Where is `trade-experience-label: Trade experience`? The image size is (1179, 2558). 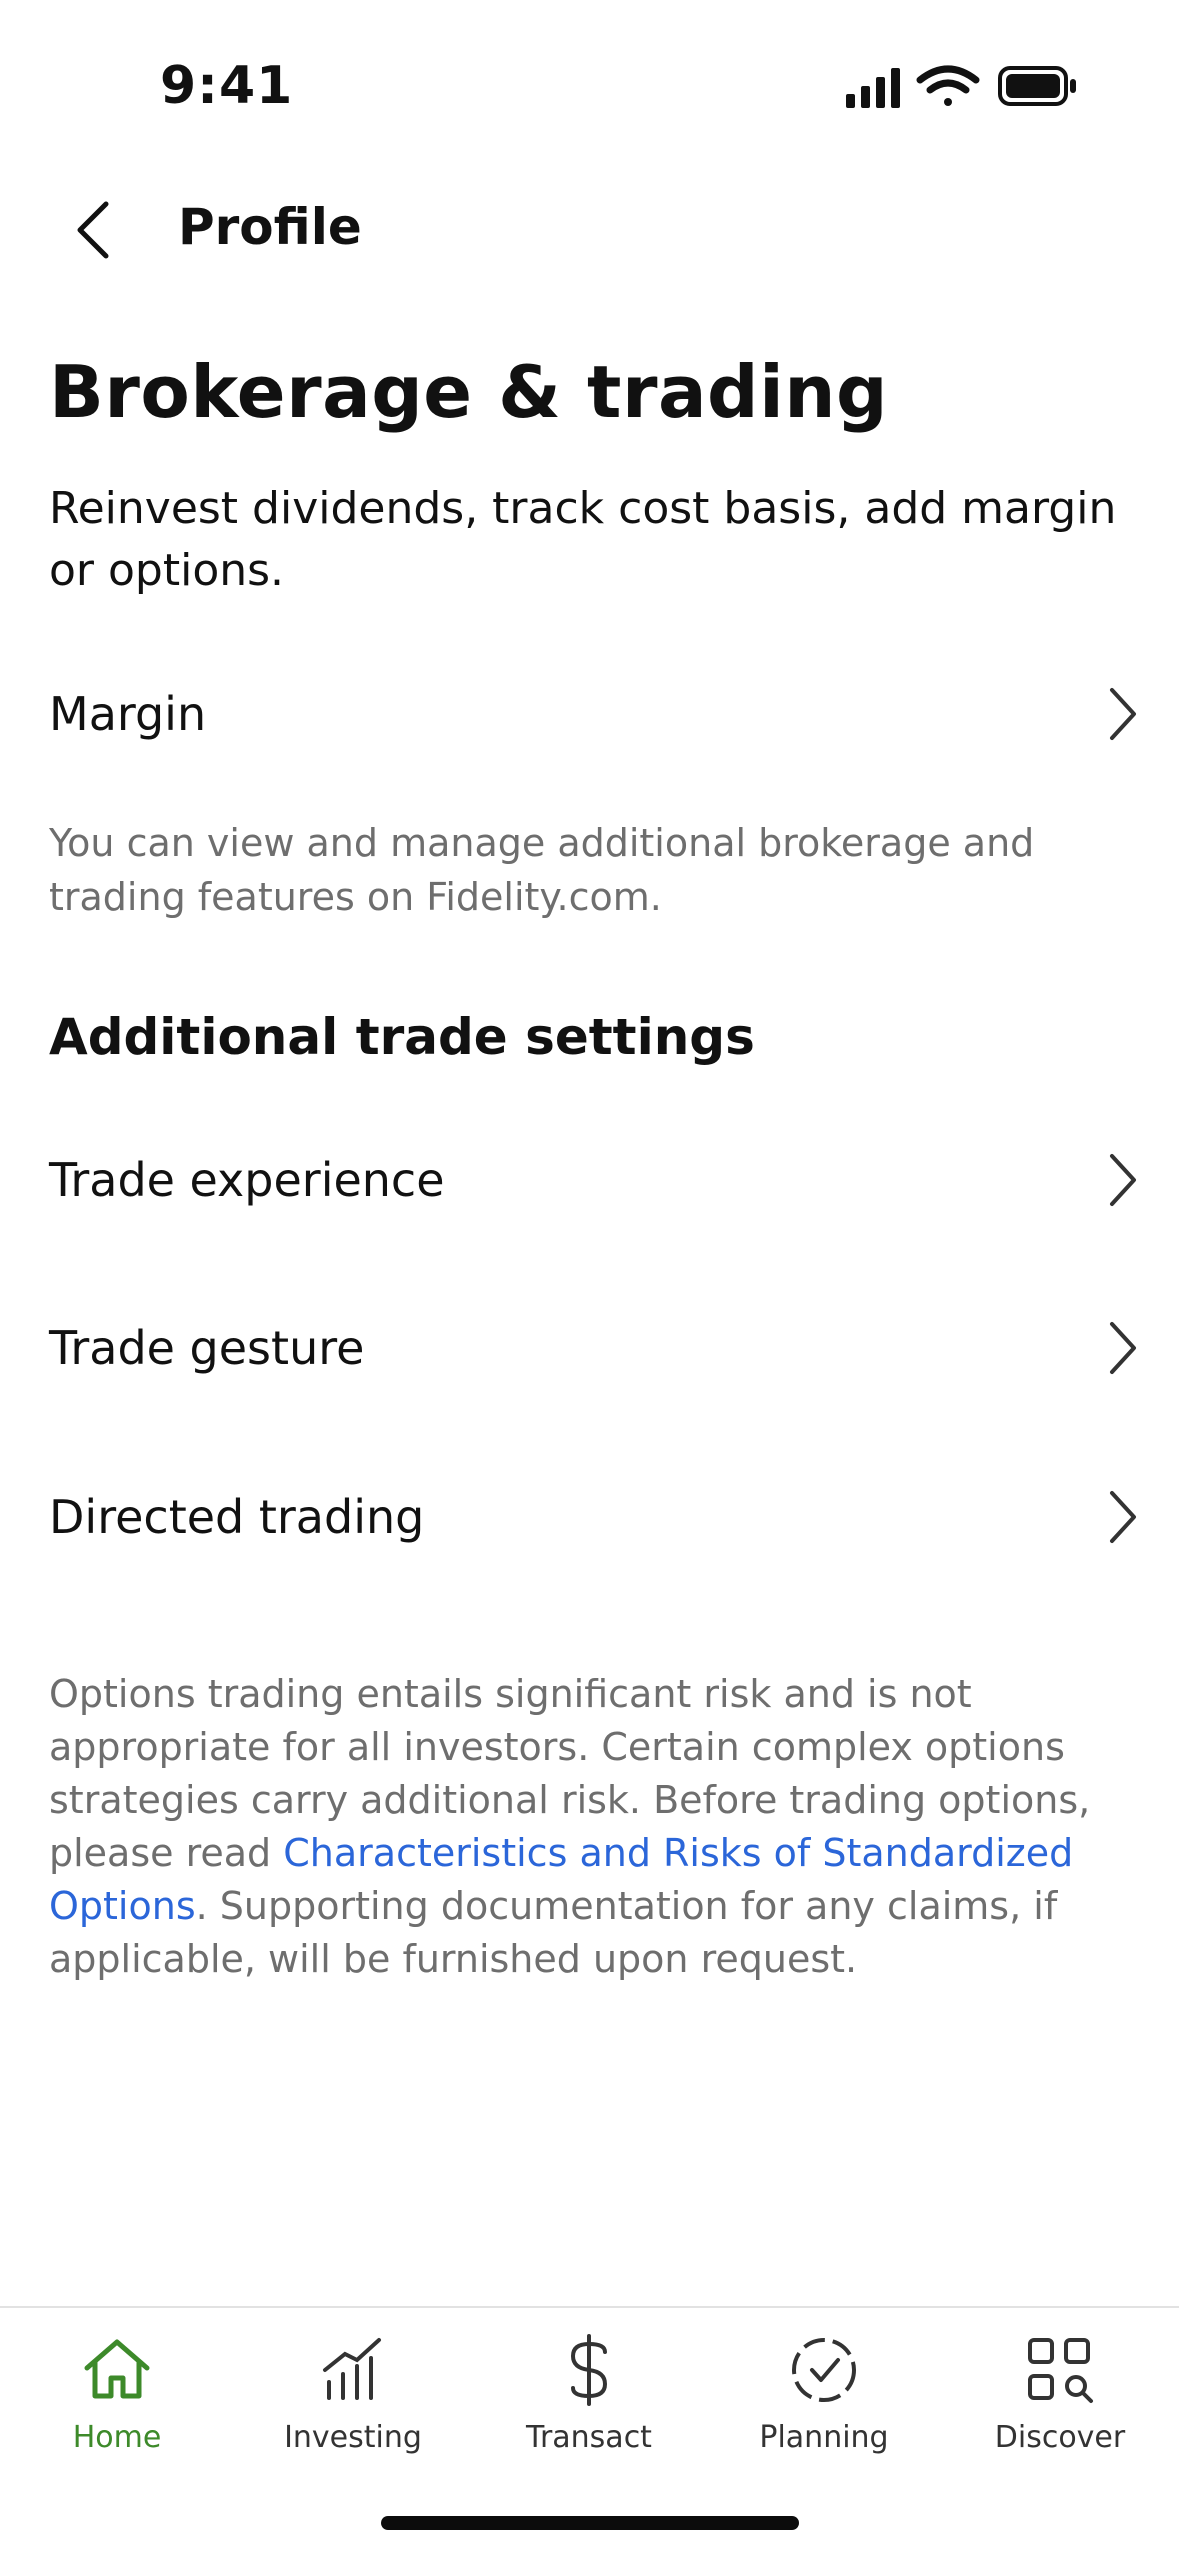
trade-experience-label: Trade experience is located at coordinates (247, 1180).